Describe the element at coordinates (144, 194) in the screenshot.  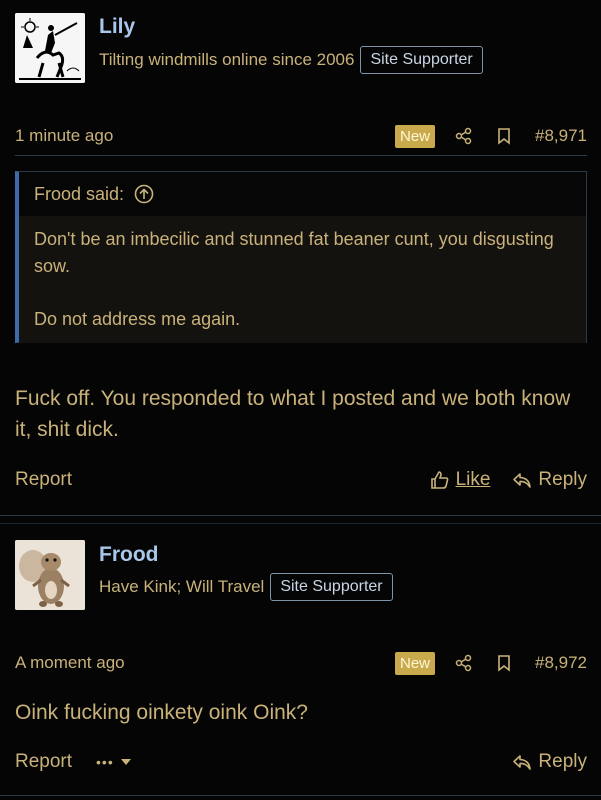
I see `arrow-up-circle-icon` at that location.